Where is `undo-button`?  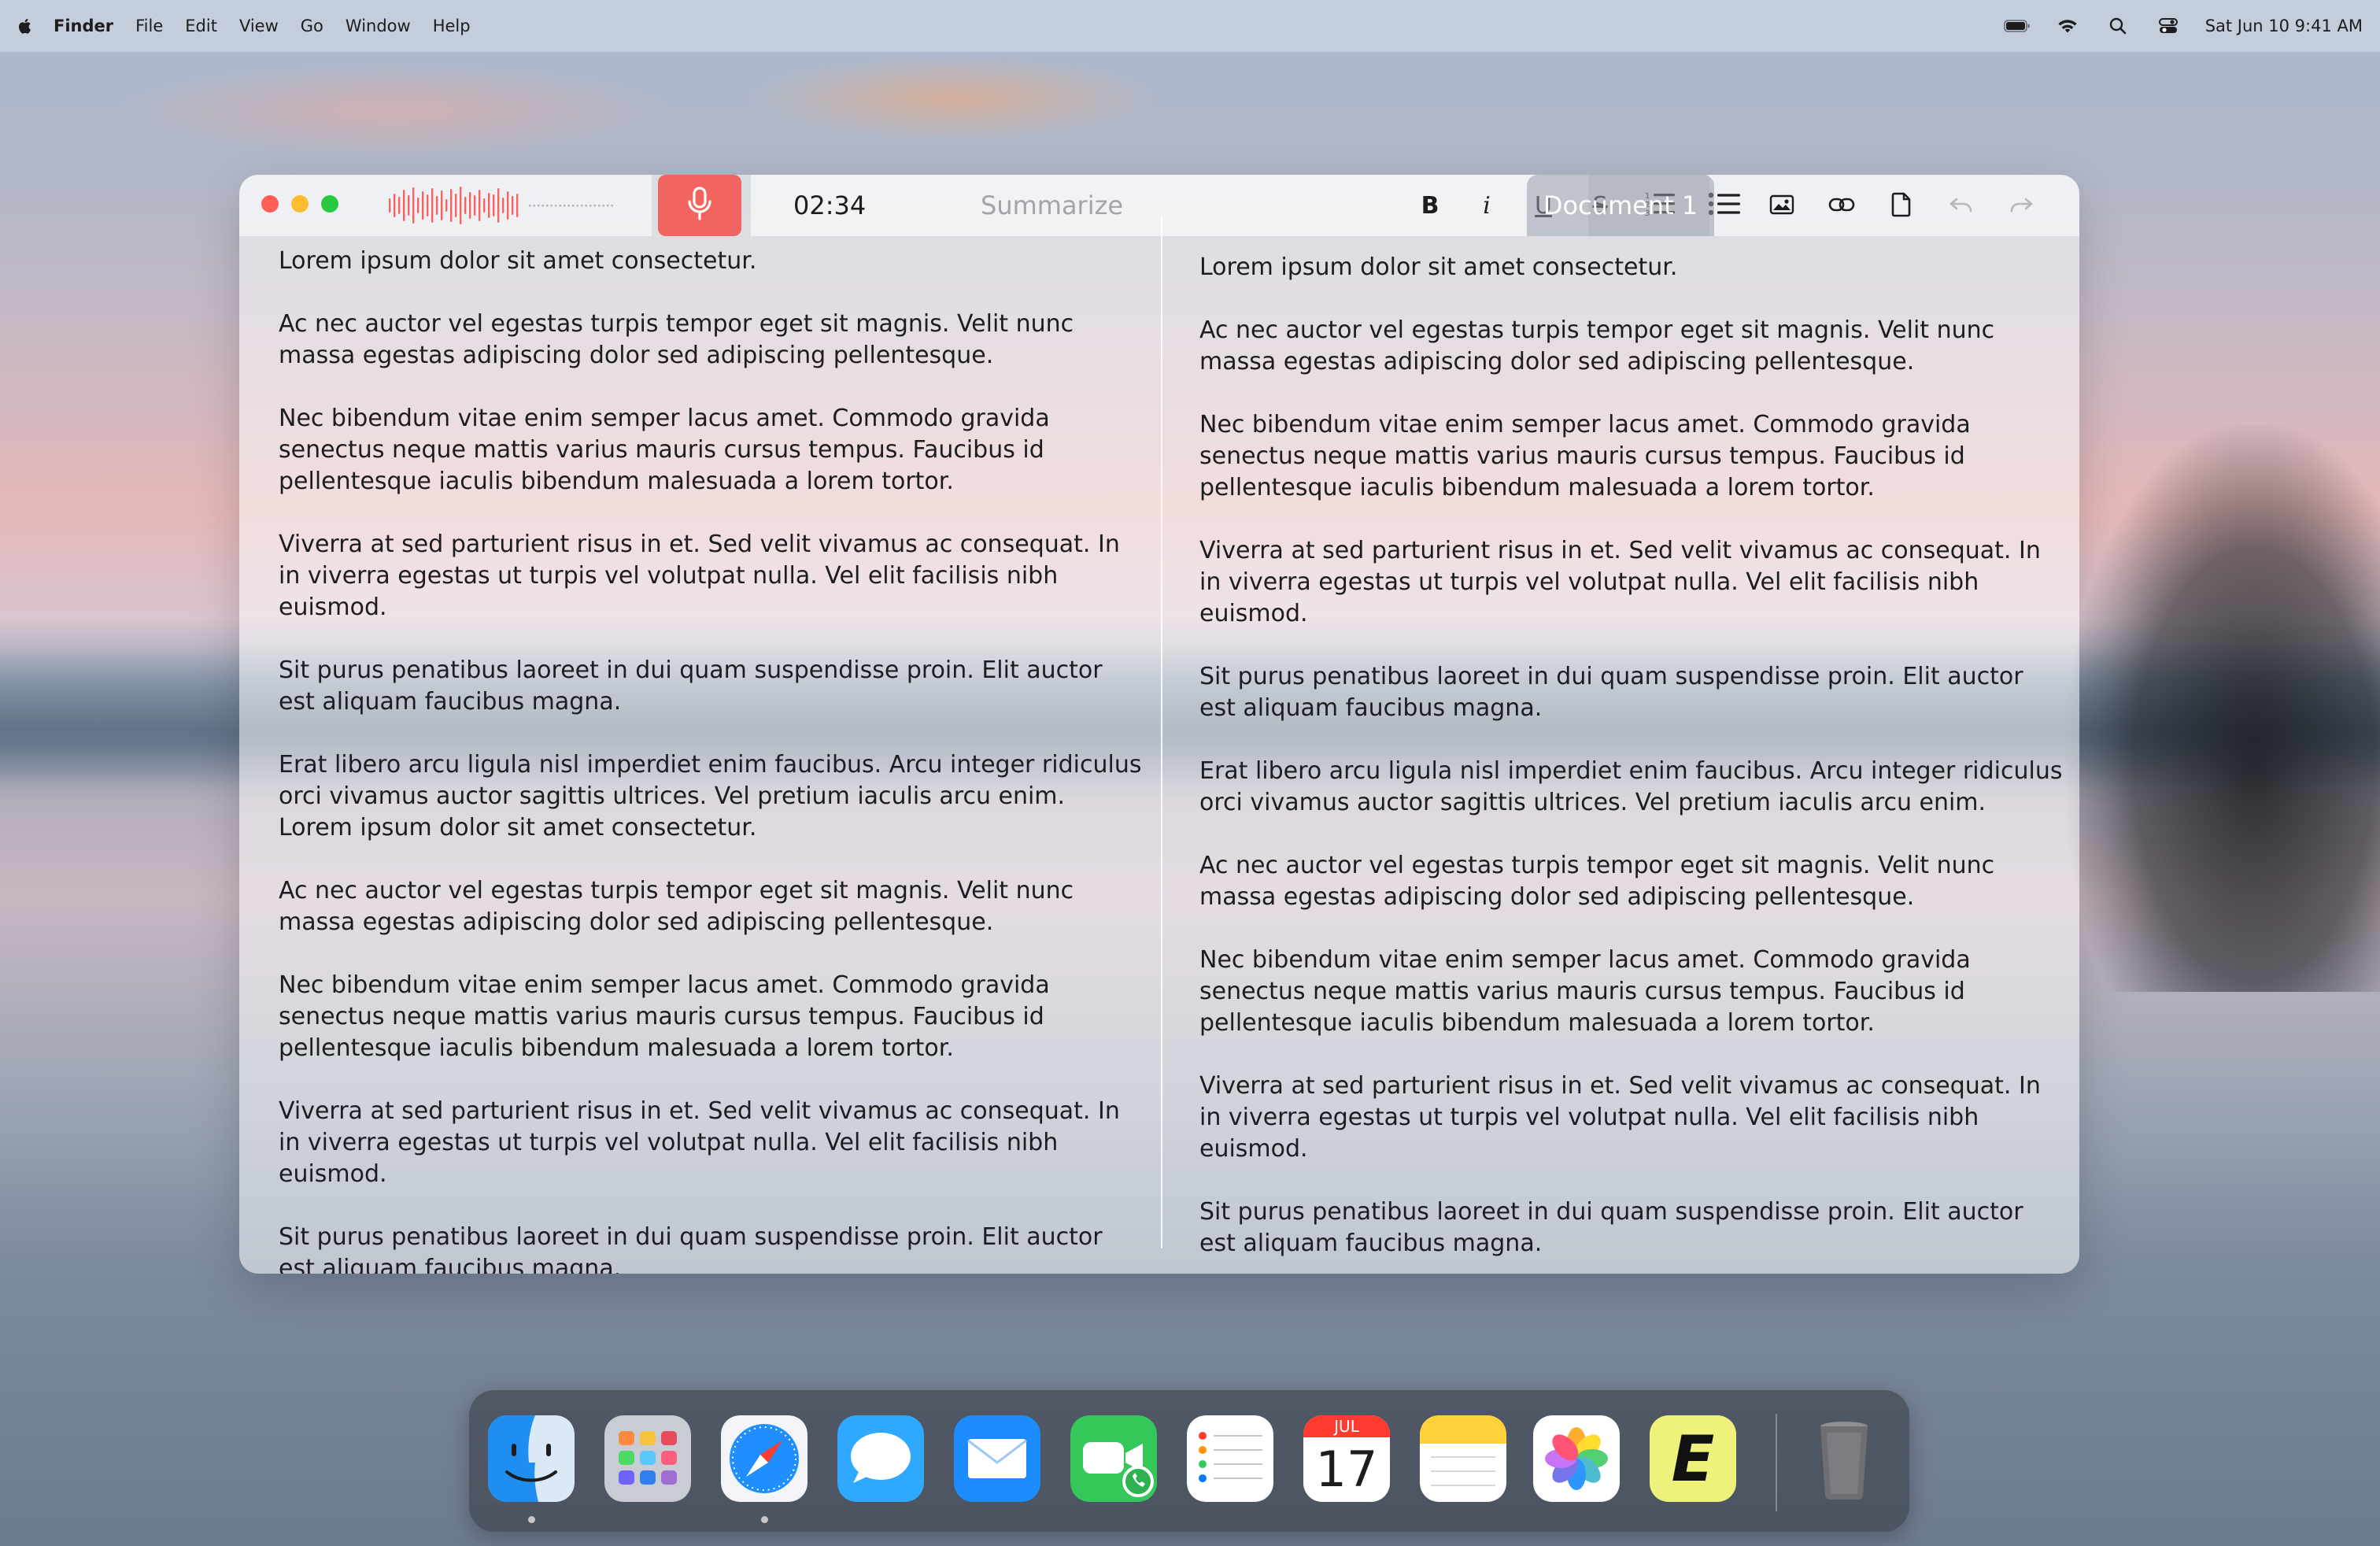 undo-button is located at coordinates (1961, 206).